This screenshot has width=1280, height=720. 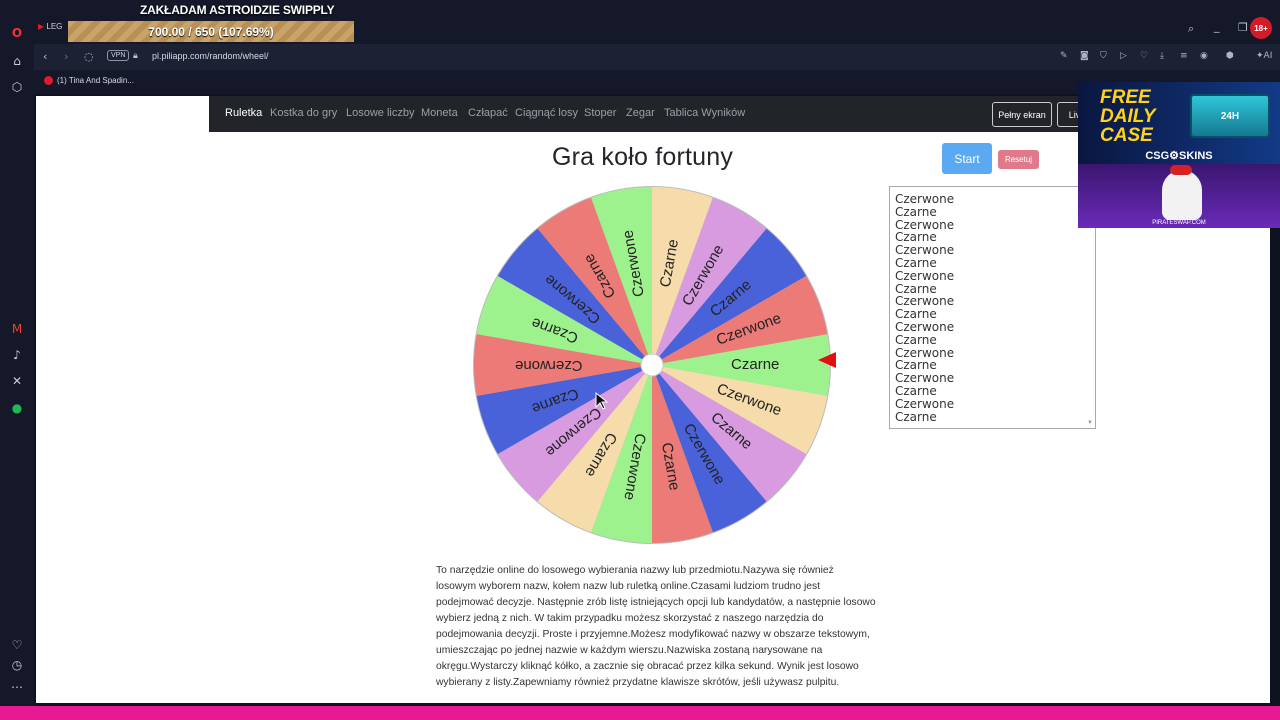 What do you see at coordinates (546, 113) in the screenshot?
I see `nav-link-ciagnac-losy: Ciągnąć losy` at bounding box center [546, 113].